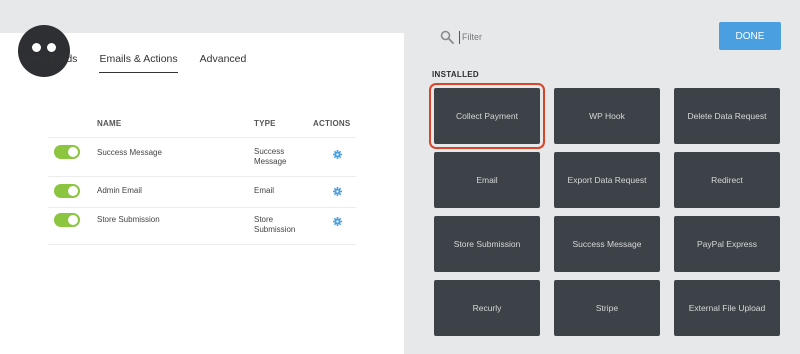 Image resolution: width=800 pixels, height=354 pixels. What do you see at coordinates (275, 224) in the screenshot?
I see `action-type: Store Submission` at bounding box center [275, 224].